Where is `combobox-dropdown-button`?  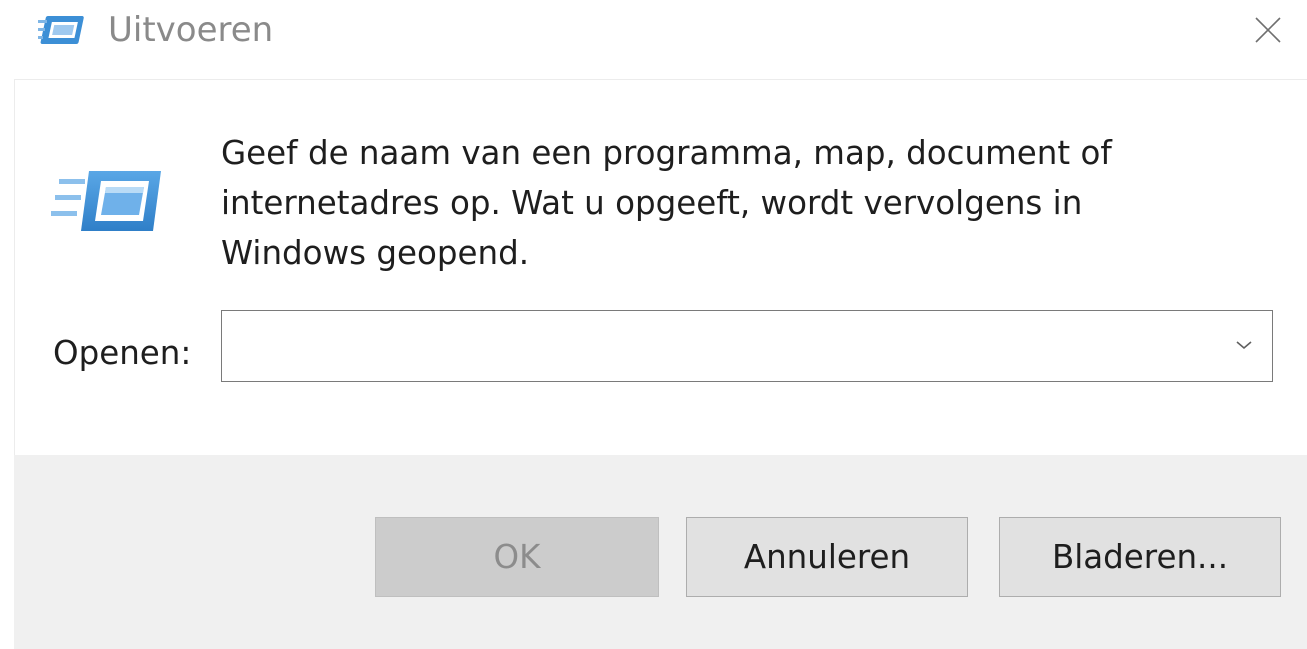 combobox-dropdown-button is located at coordinates (1244, 345).